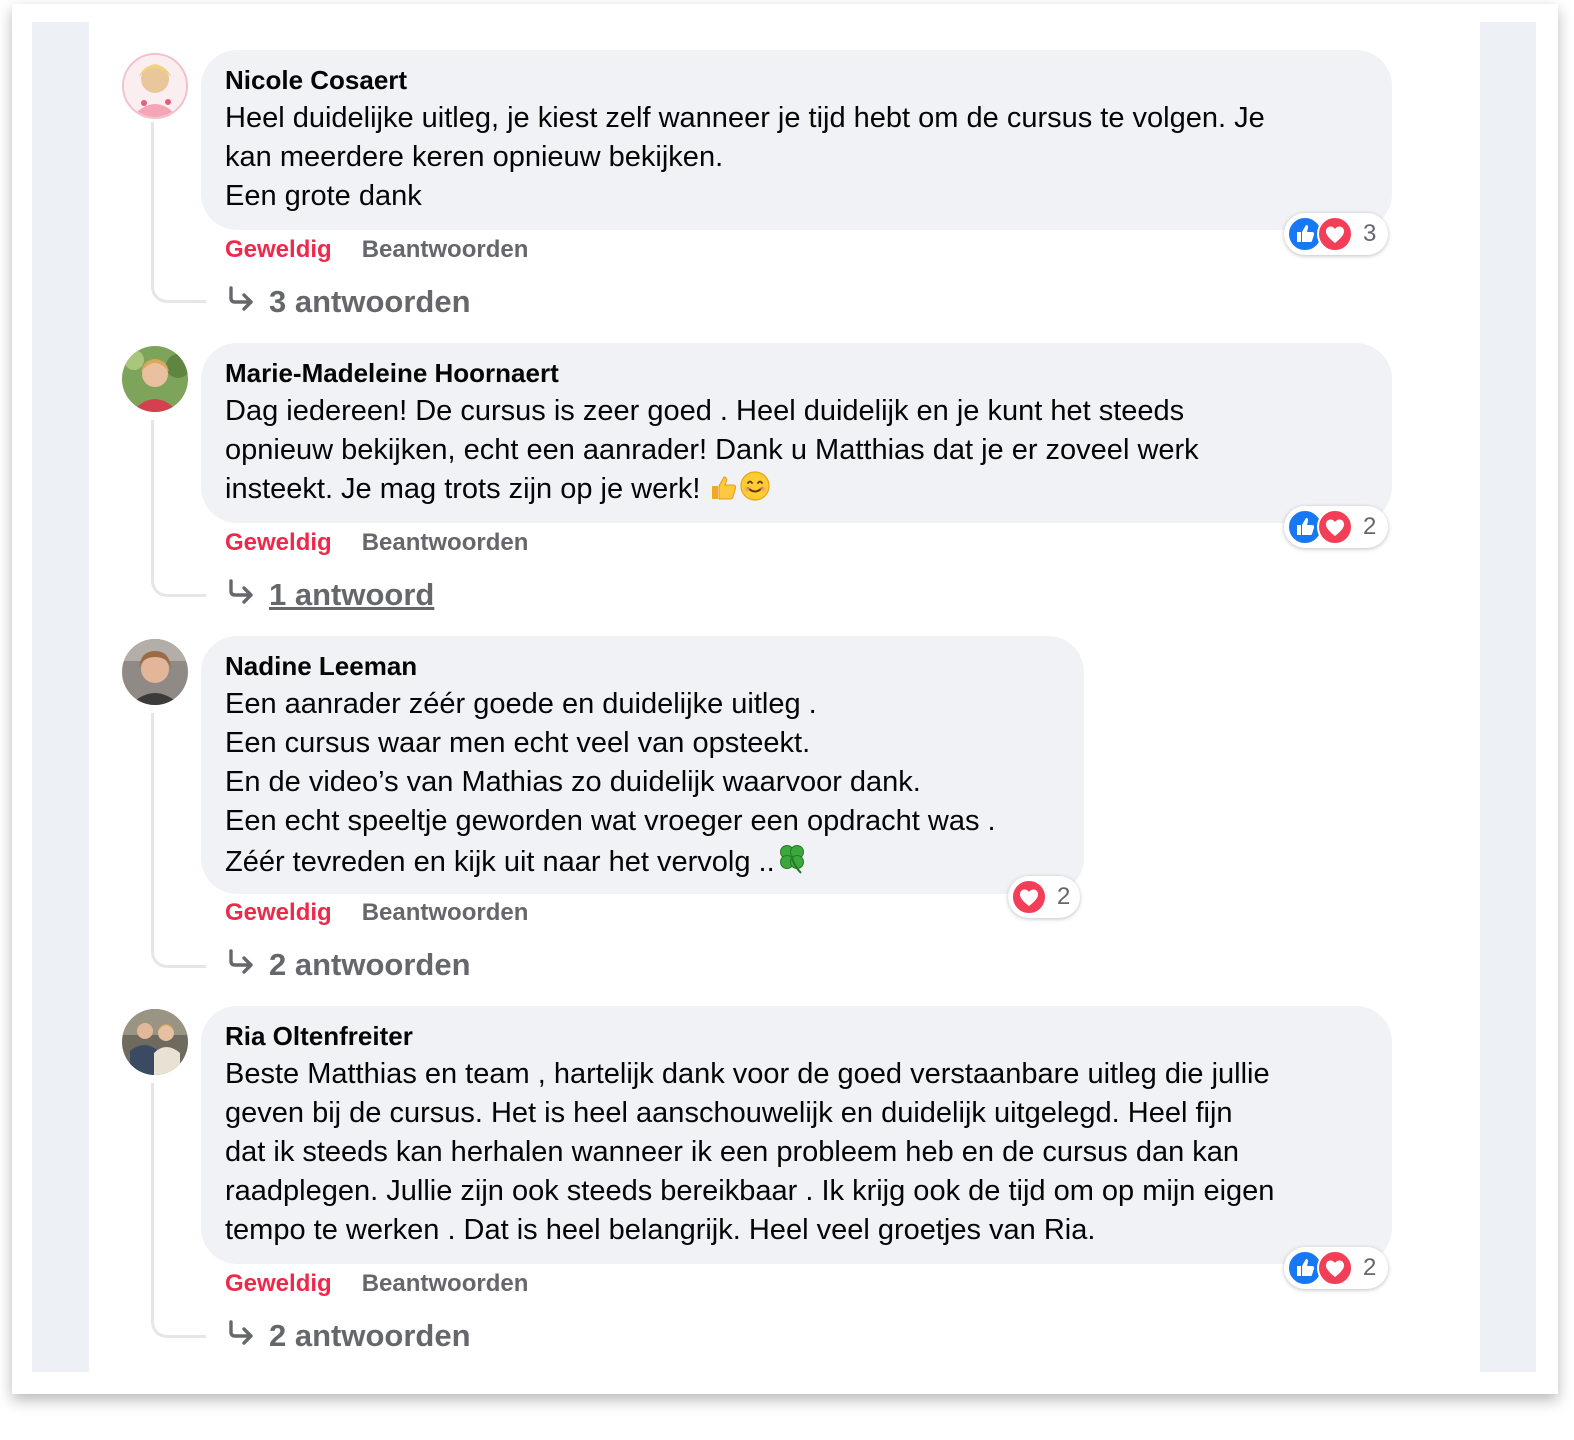 The width and height of the screenshot is (1574, 1440). I want to click on comment-text-line: insteekt. Je mag trots zijn op je werk!, so click(463, 489).